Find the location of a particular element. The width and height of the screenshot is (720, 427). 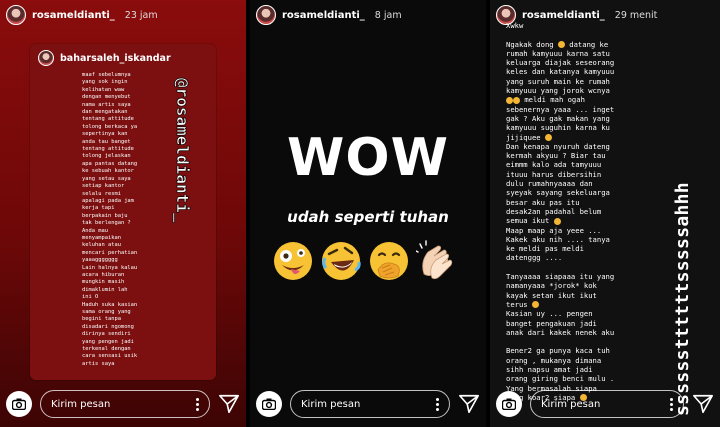

side-text: ssssssttttttsssssahhh is located at coordinates (687, 223).